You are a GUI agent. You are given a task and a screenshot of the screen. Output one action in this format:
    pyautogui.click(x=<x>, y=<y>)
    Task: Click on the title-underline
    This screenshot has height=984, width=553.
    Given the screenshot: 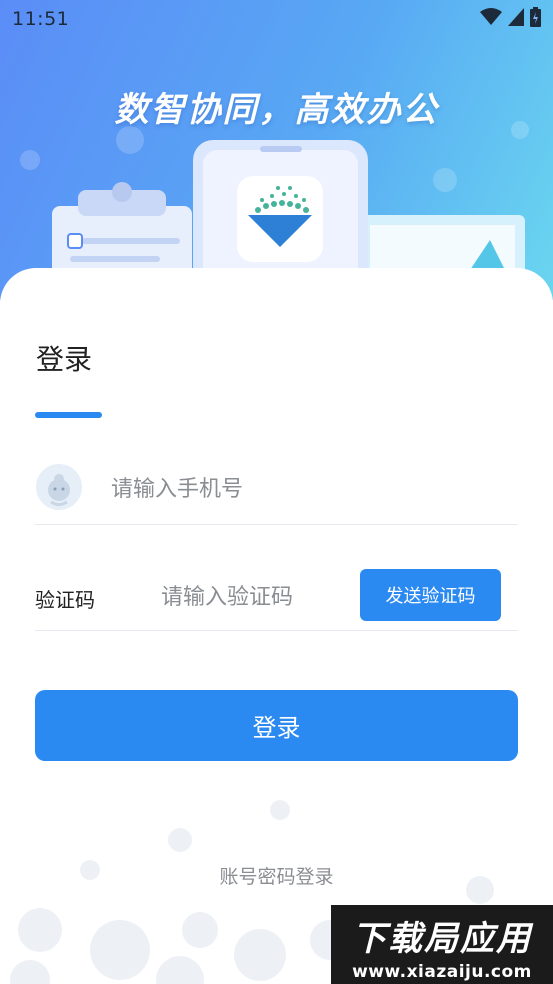 What is the action you would take?
    pyautogui.click(x=68, y=415)
    